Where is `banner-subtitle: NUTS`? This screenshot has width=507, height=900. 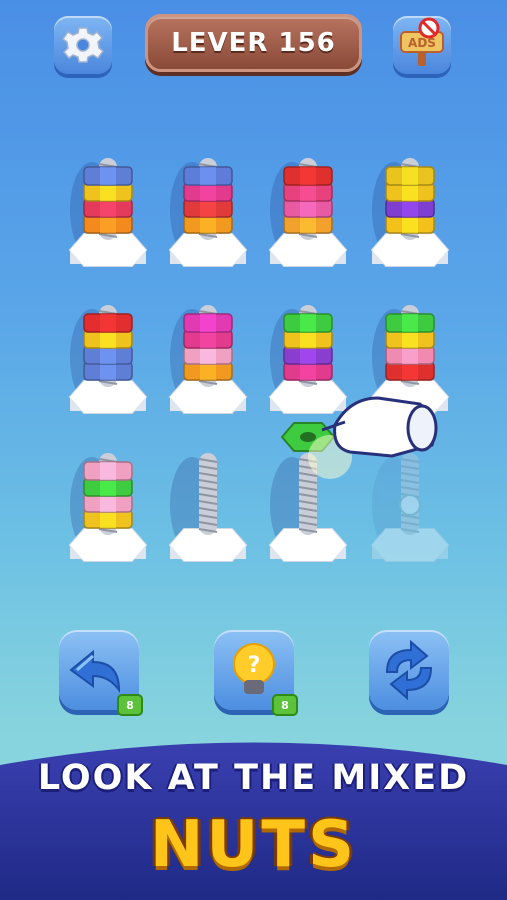
banner-subtitle: NUTS is located at coordinates (253, 845).